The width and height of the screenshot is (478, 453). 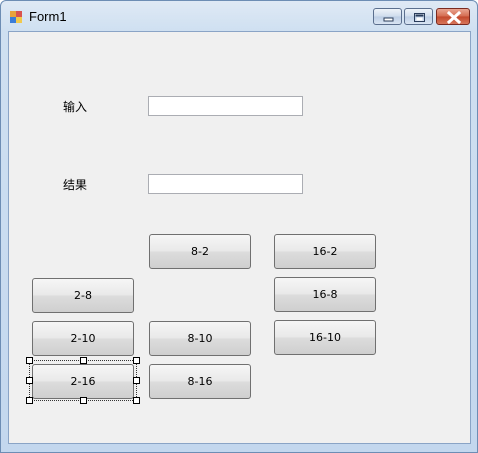 I want to click on maximize-icon, so click(x=419, y=17).